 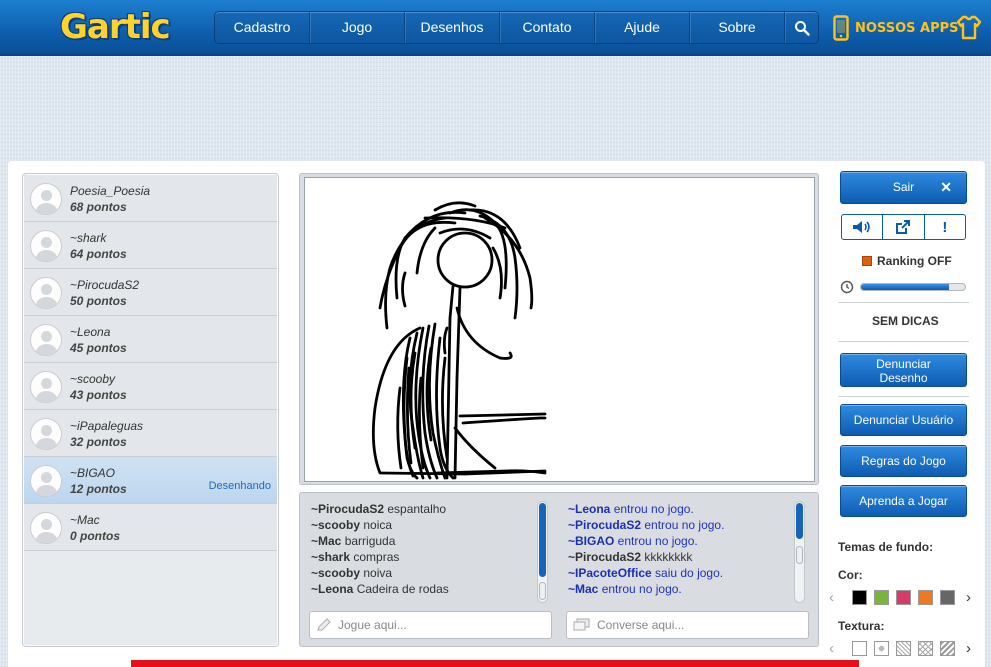 What do you see at coordinates (98, 489) in the screenshot?
I see `player-score: 12 pontos` at bounding box center [98, 489].